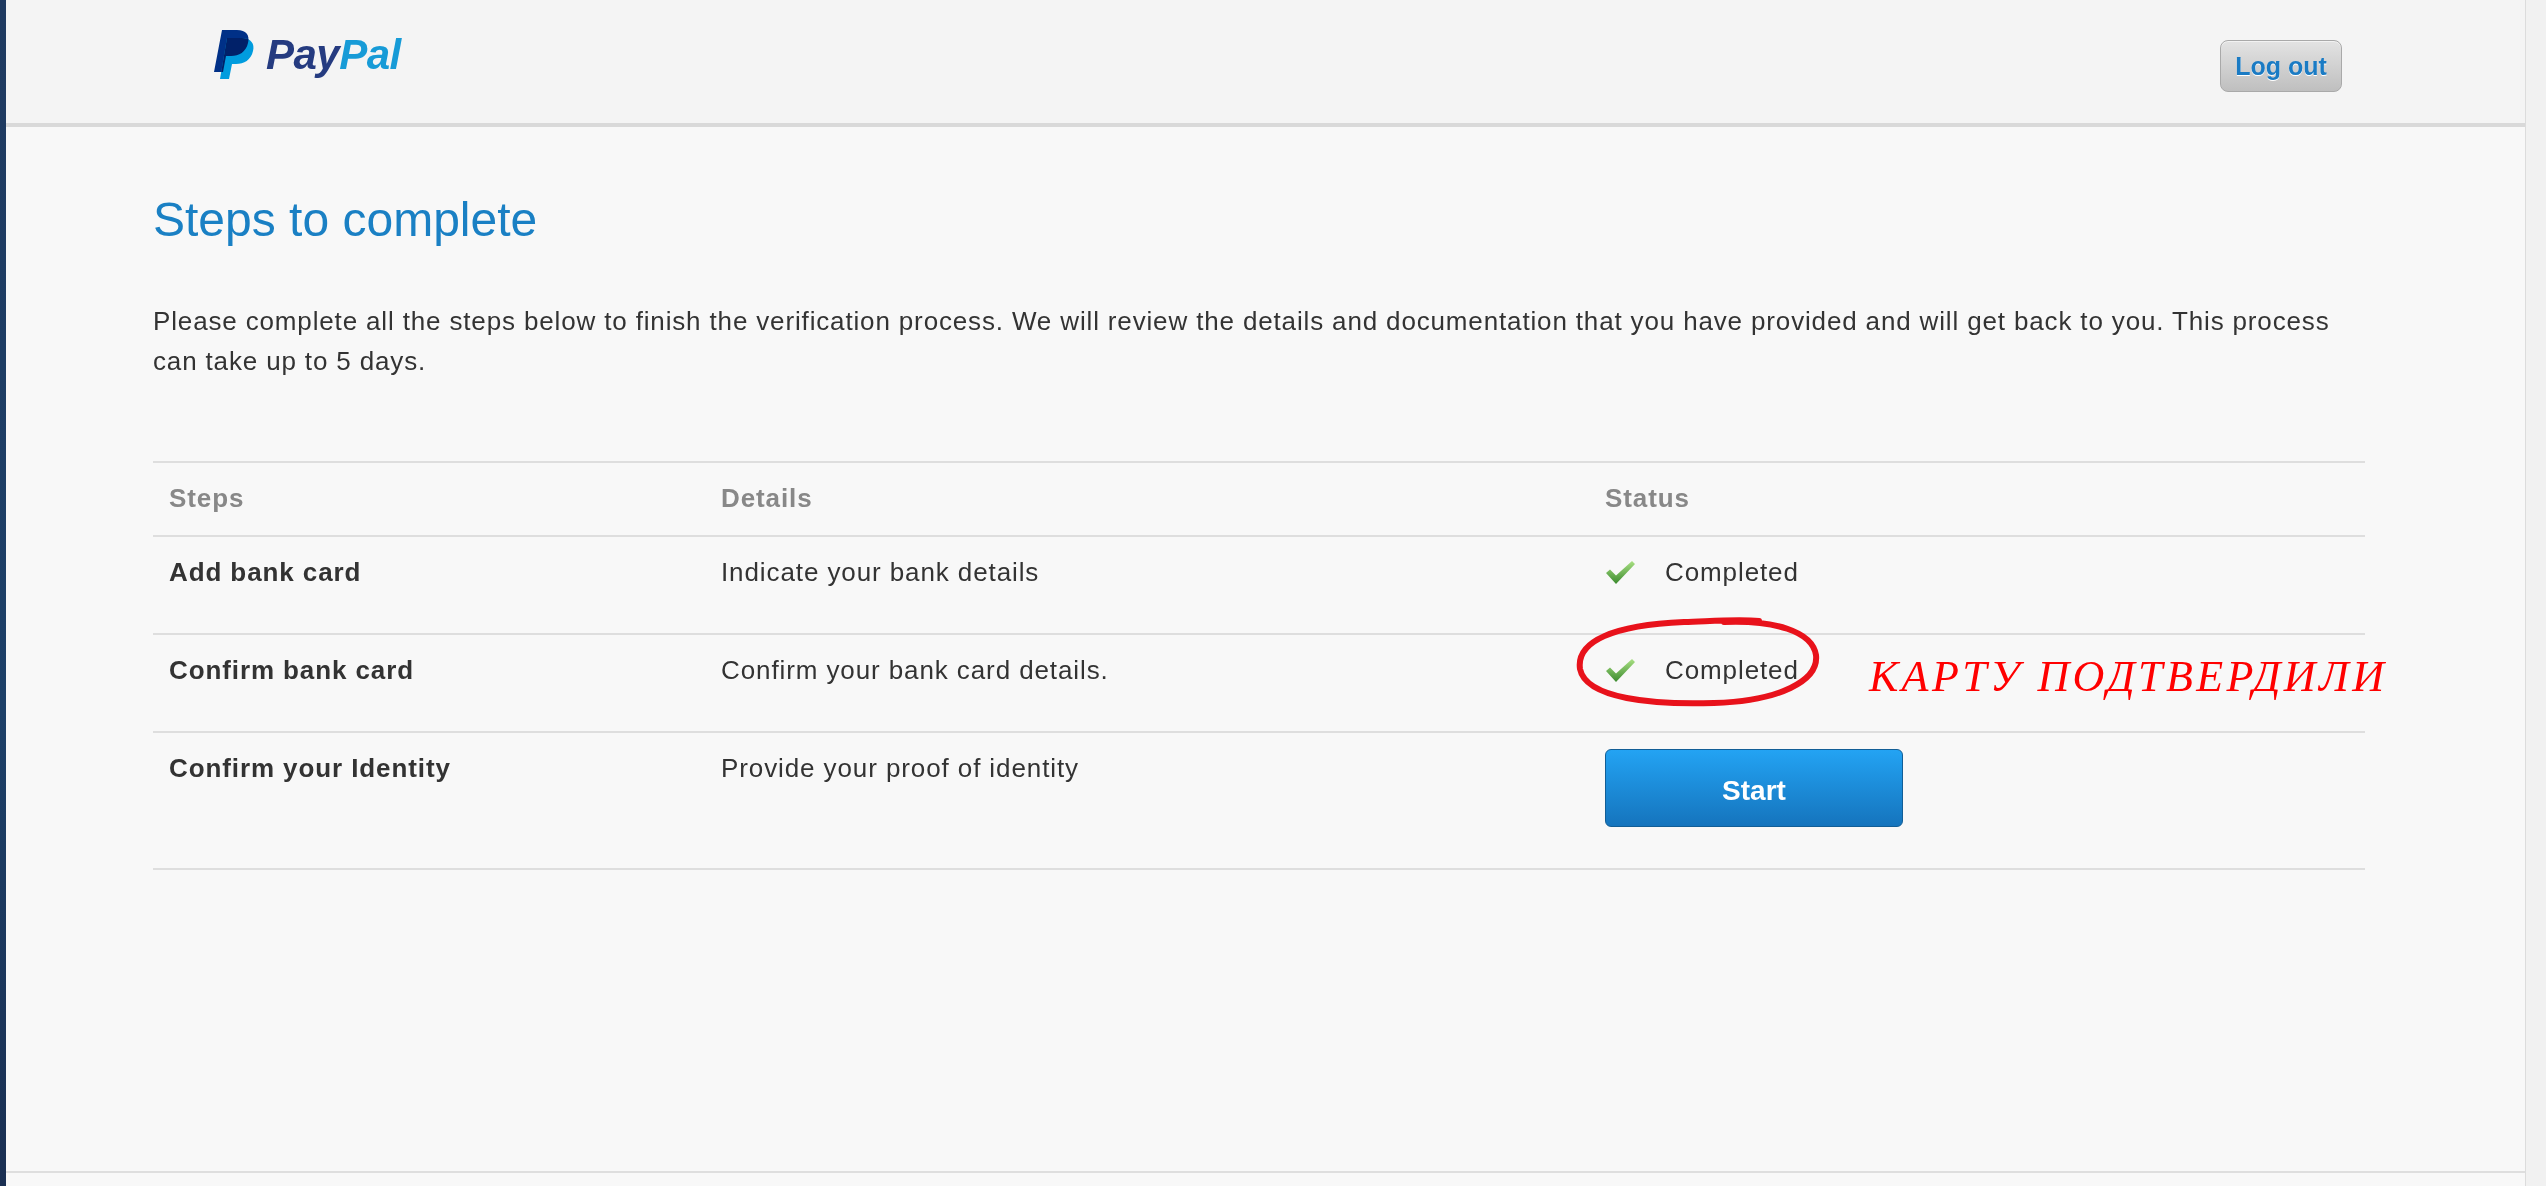 The image size is (2546, 1186). Describe the element at coordinates (2281, 66) in the screenshot. I see `logout-button: Log out` at that location.